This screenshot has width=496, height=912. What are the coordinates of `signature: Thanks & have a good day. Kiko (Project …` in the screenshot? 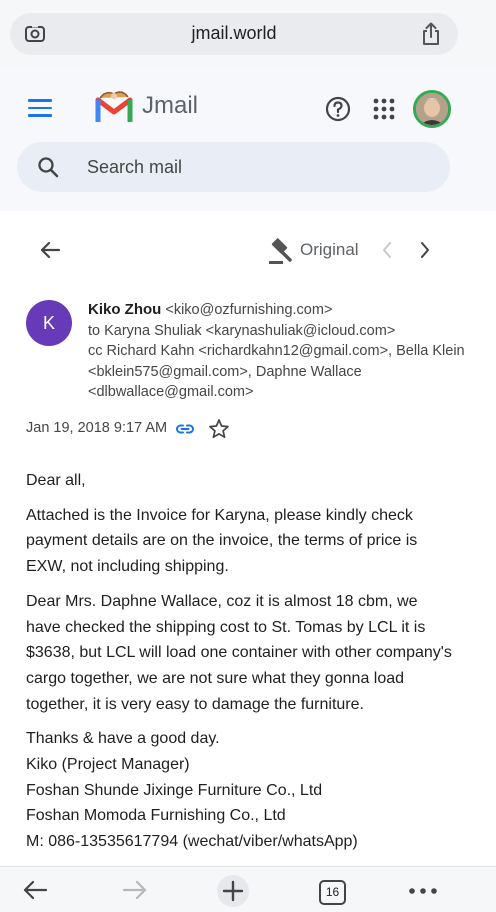 It's located at (241, 790).